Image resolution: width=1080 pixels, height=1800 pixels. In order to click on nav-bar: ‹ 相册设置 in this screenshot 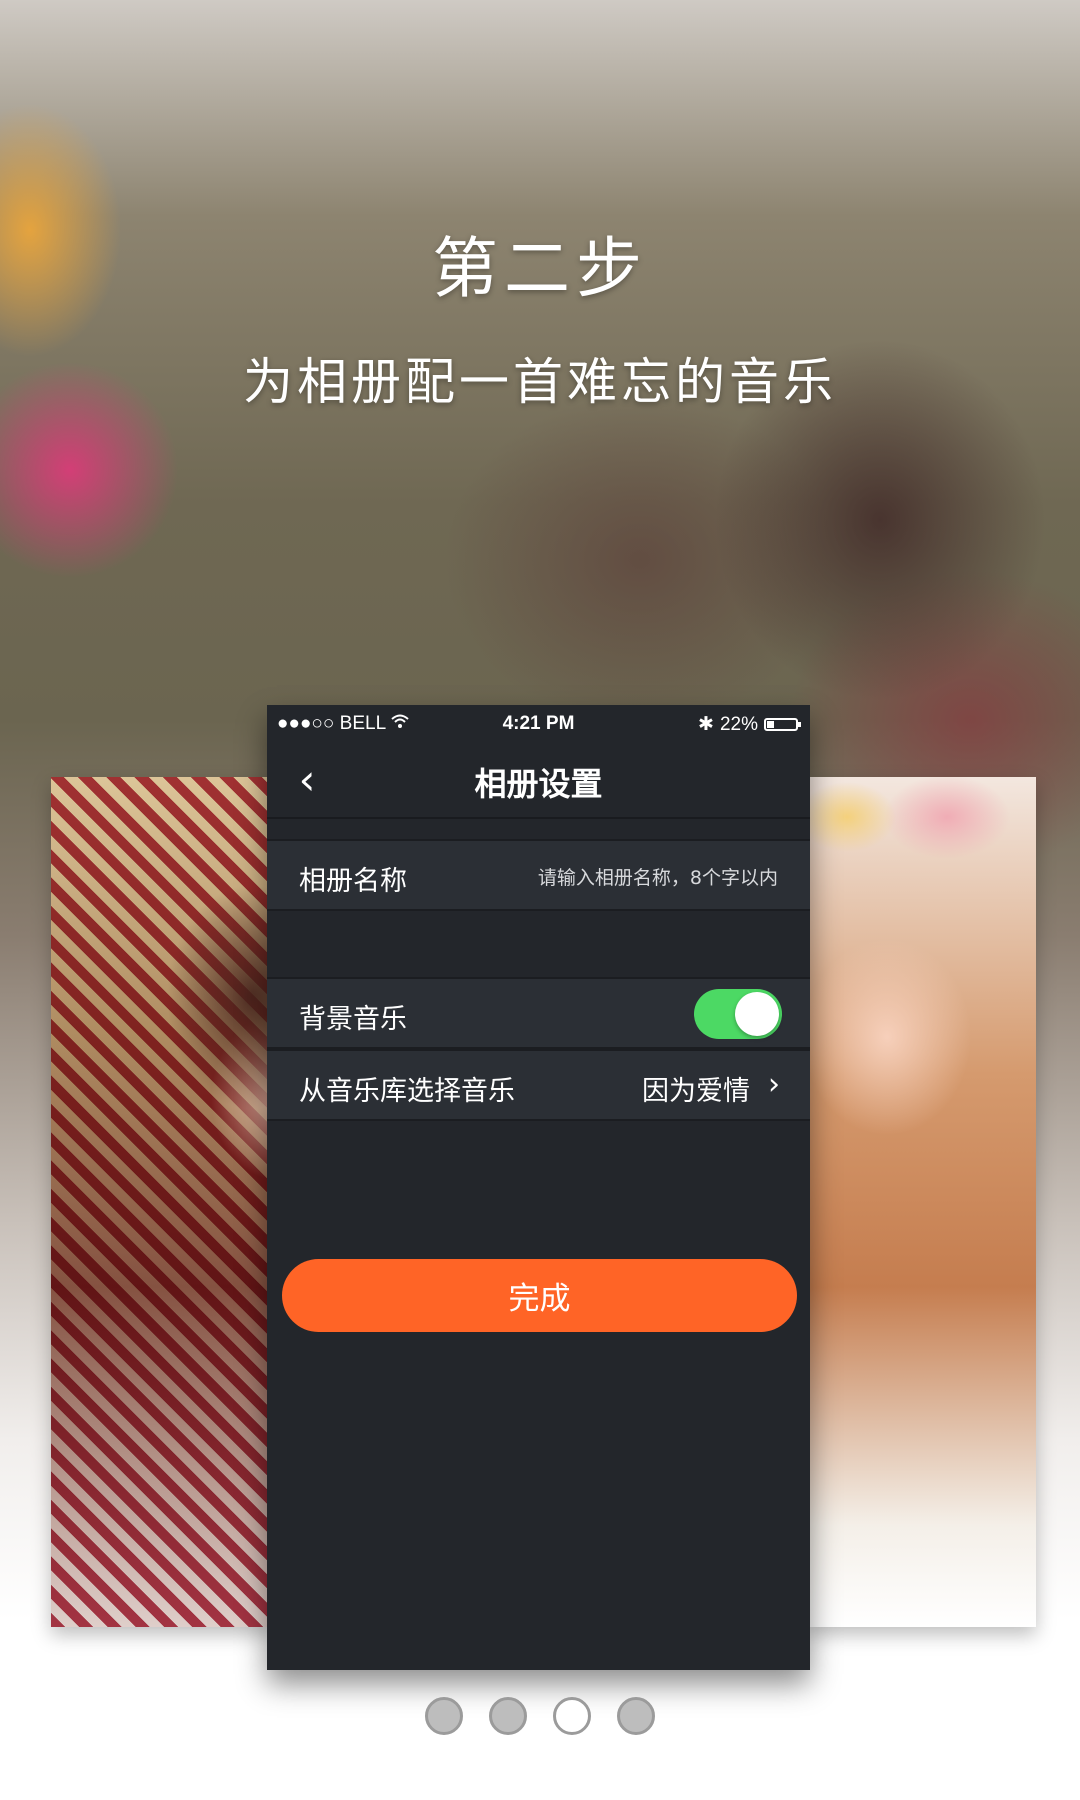, I will do `click(538, 780)`.